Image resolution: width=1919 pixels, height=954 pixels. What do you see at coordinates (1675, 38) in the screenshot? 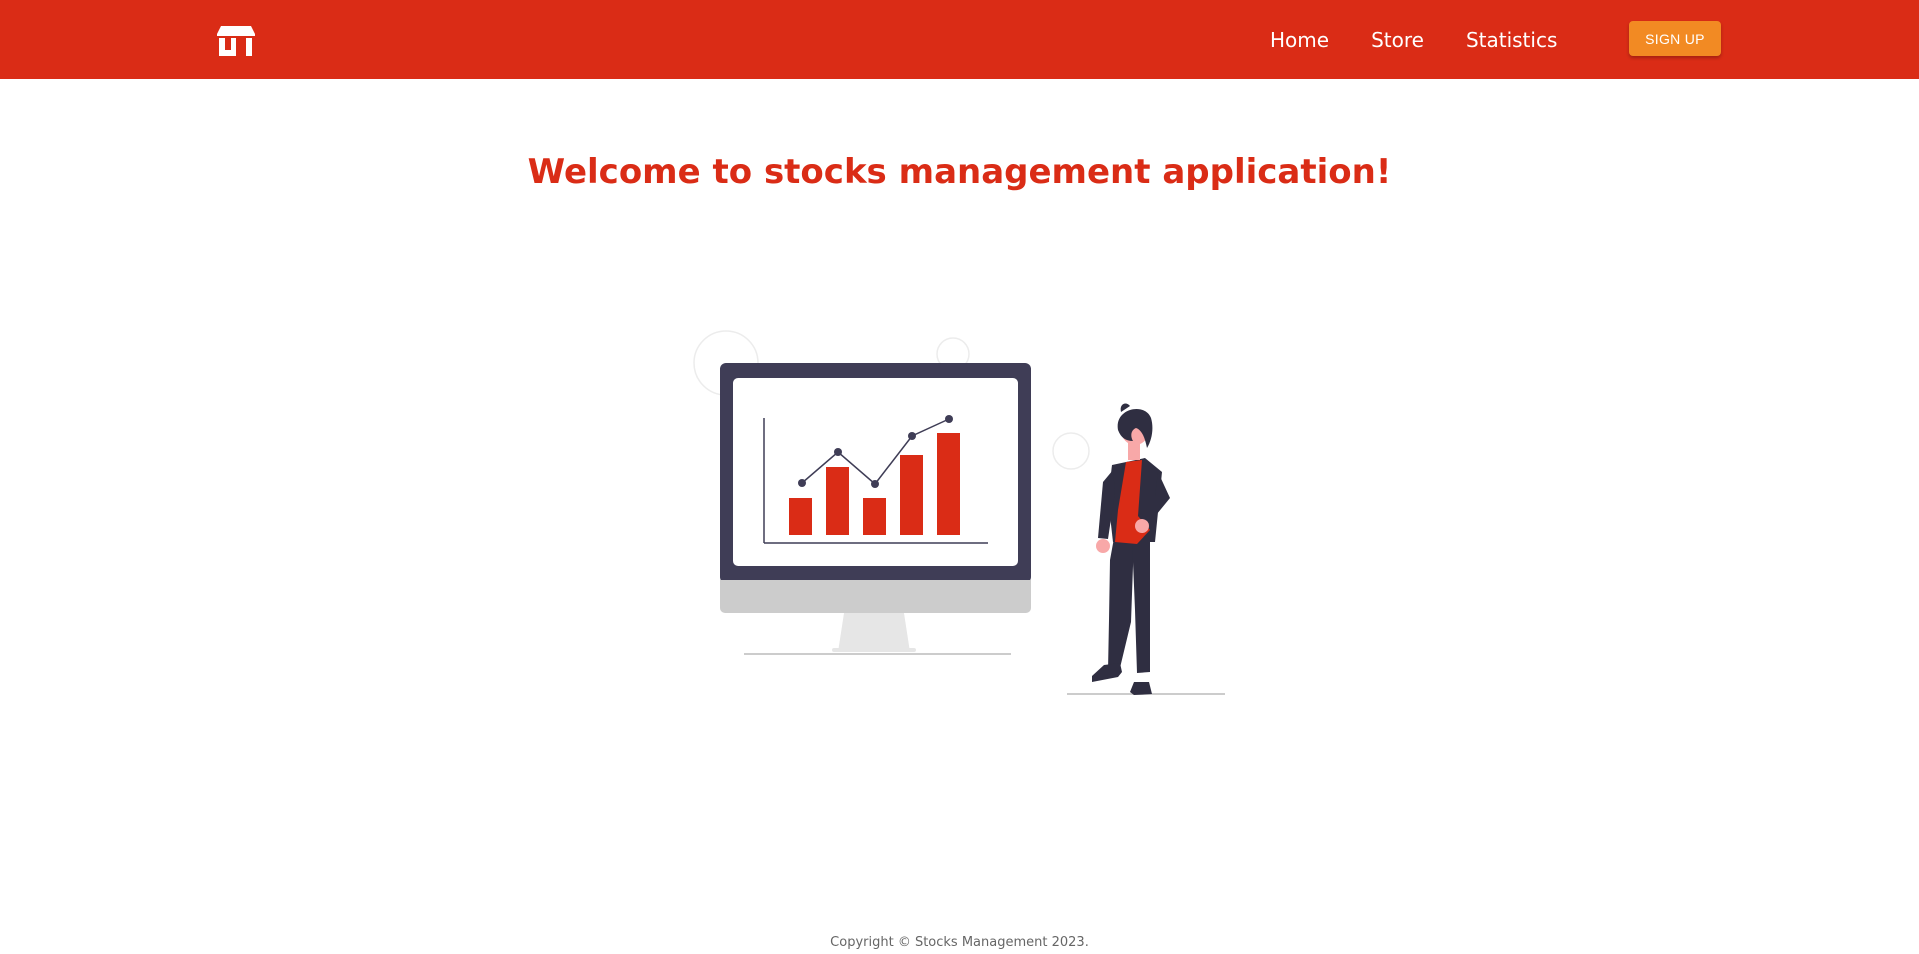
I see `signup-button: SIGN UP` at bounding box center [1675, 38].